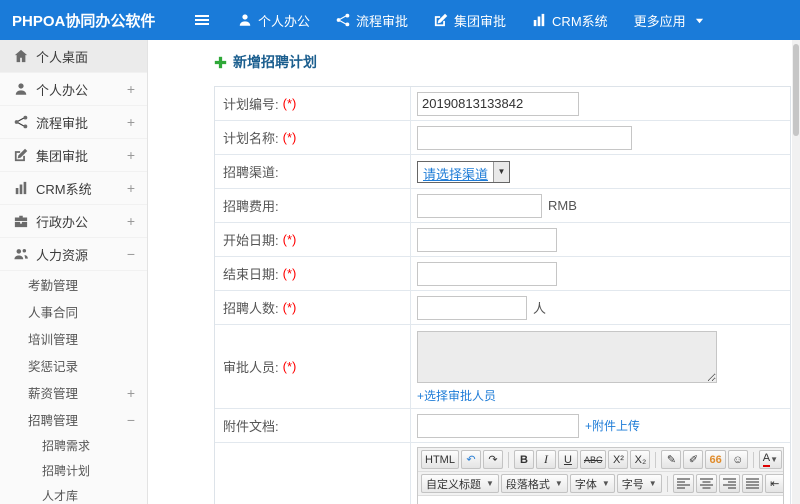 Image resolution: width=800 pixels, height=504 pixels. Describe the element at coordinates (472, 307) in the screenshot. I see `headcount-input` at that location.